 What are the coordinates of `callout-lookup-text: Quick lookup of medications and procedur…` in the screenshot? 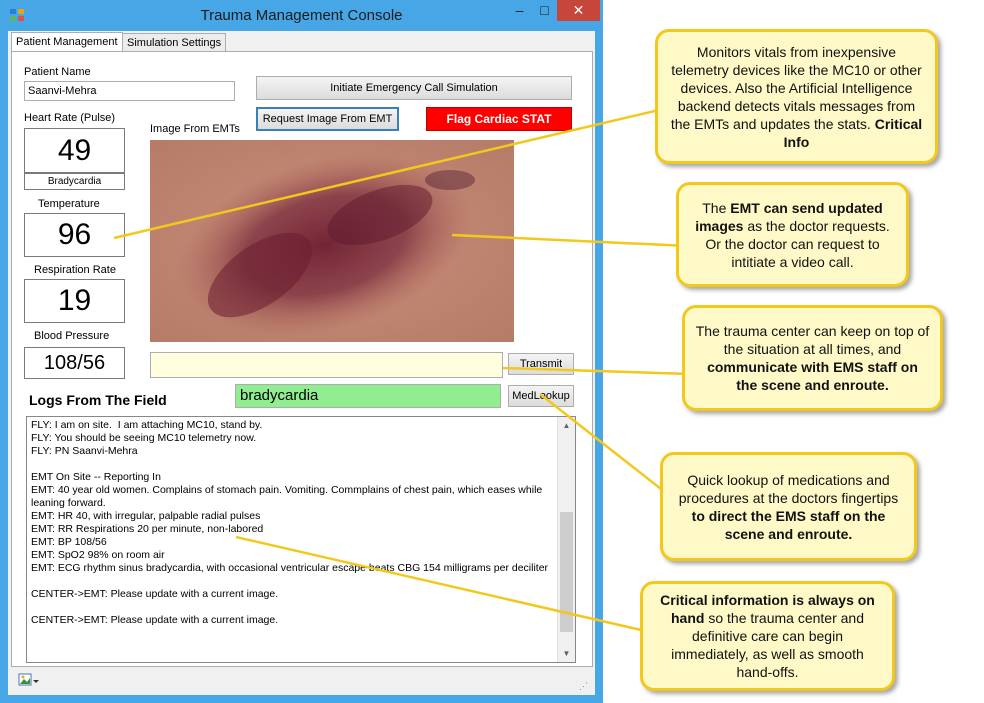 It's located at (788, 488).